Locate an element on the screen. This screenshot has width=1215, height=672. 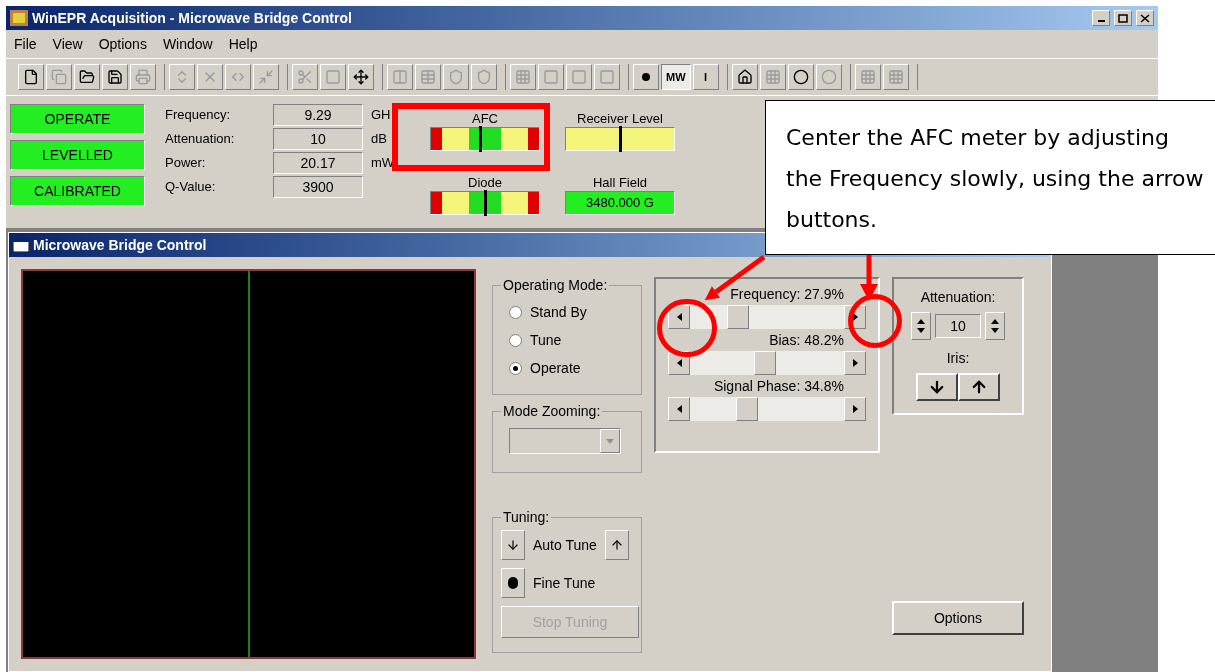
menu-item: View is located at coordinates (67, 44).